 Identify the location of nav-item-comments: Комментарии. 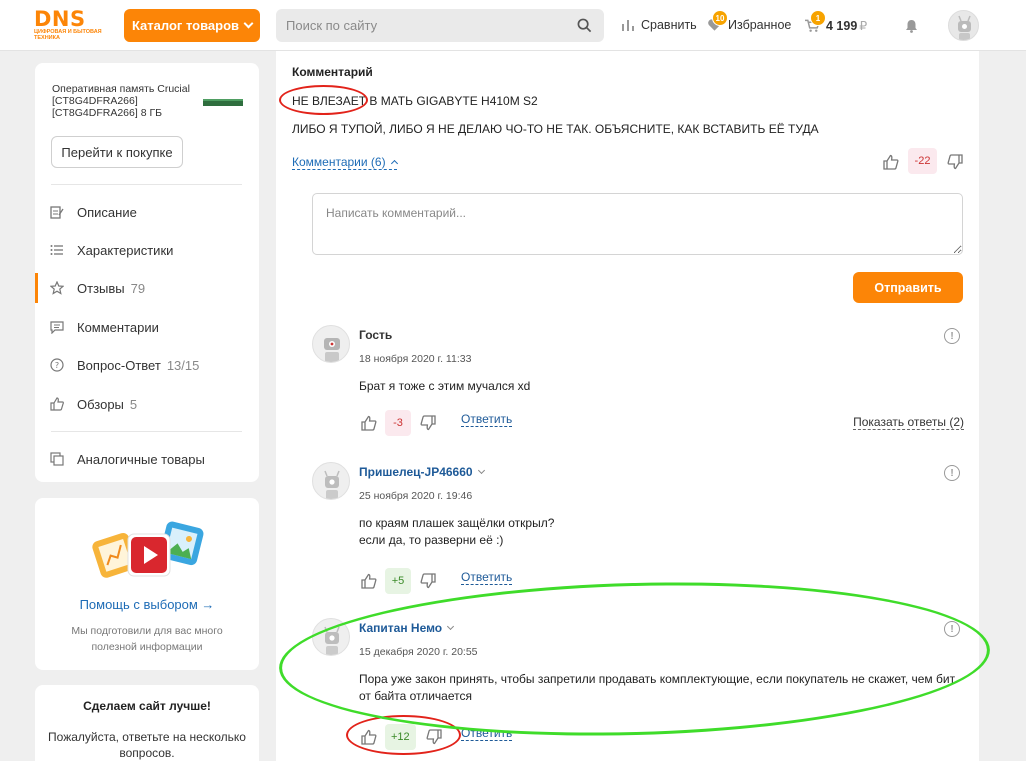
(147, 327).